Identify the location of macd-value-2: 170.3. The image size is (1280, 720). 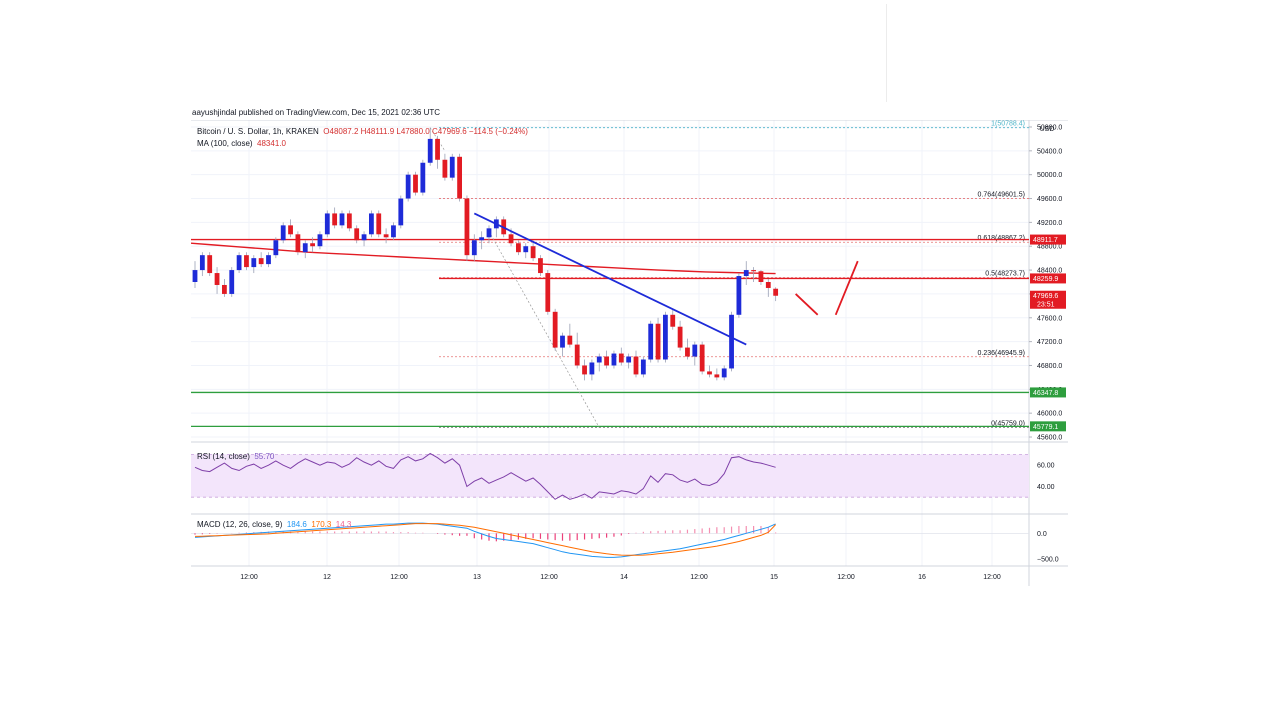
(321, 524).